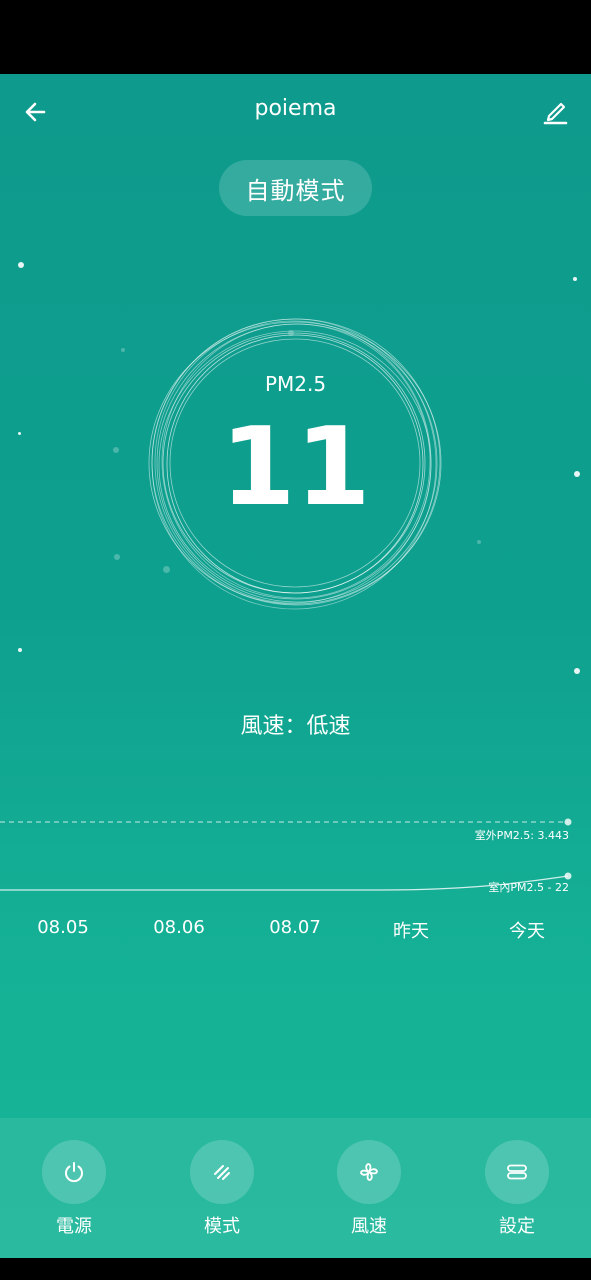 This screenshot has width=591, height=1280. I want to click on outdoor-series-label: 室外PM2.5: 3.443, so click(521, 835).